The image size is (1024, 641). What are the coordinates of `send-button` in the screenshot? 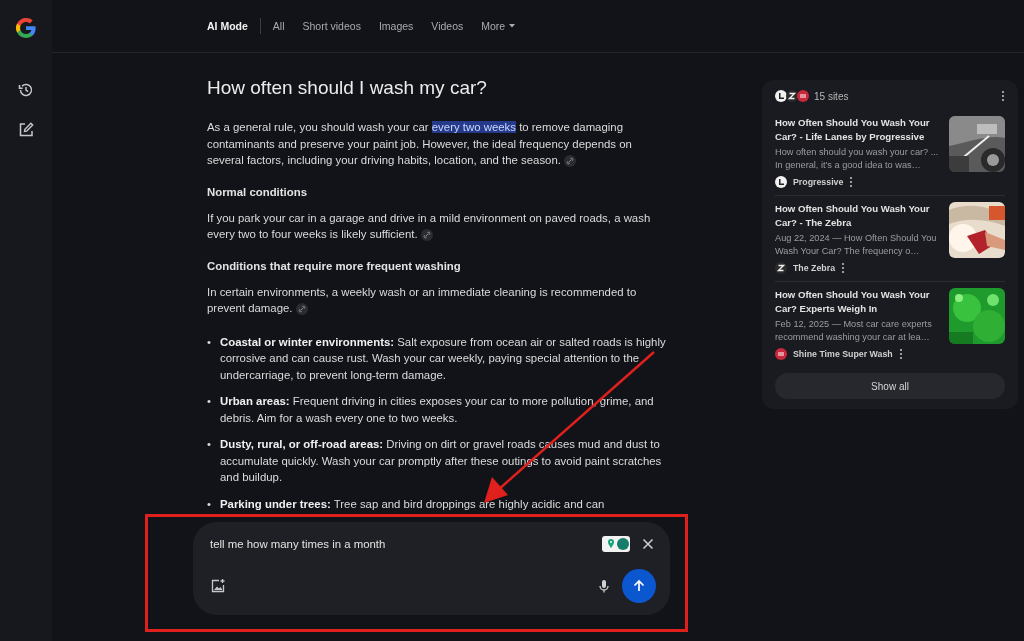 It's located at (639, 586).